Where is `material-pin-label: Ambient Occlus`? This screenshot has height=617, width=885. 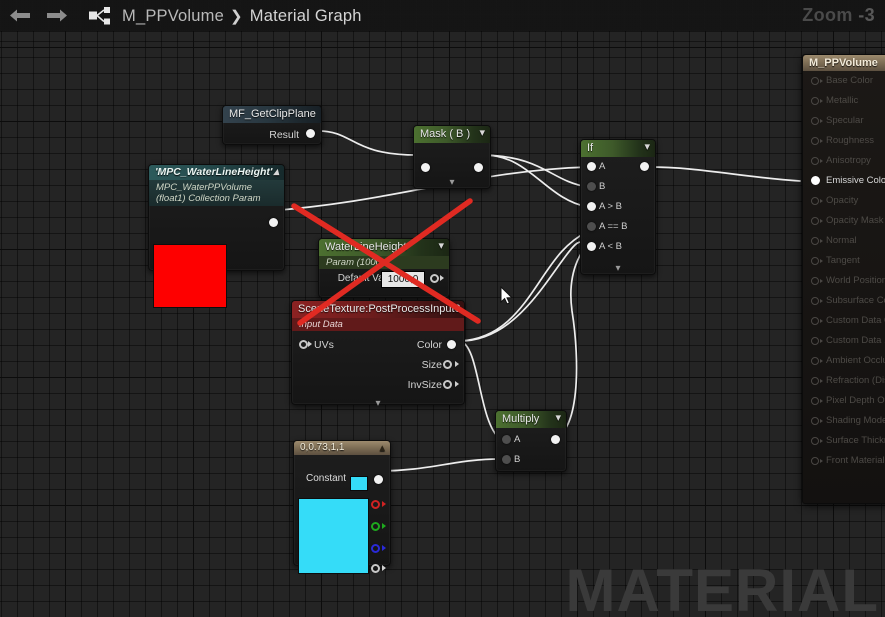 material-pin-label: Ambient Occlus is located at coordinates (855, 360).